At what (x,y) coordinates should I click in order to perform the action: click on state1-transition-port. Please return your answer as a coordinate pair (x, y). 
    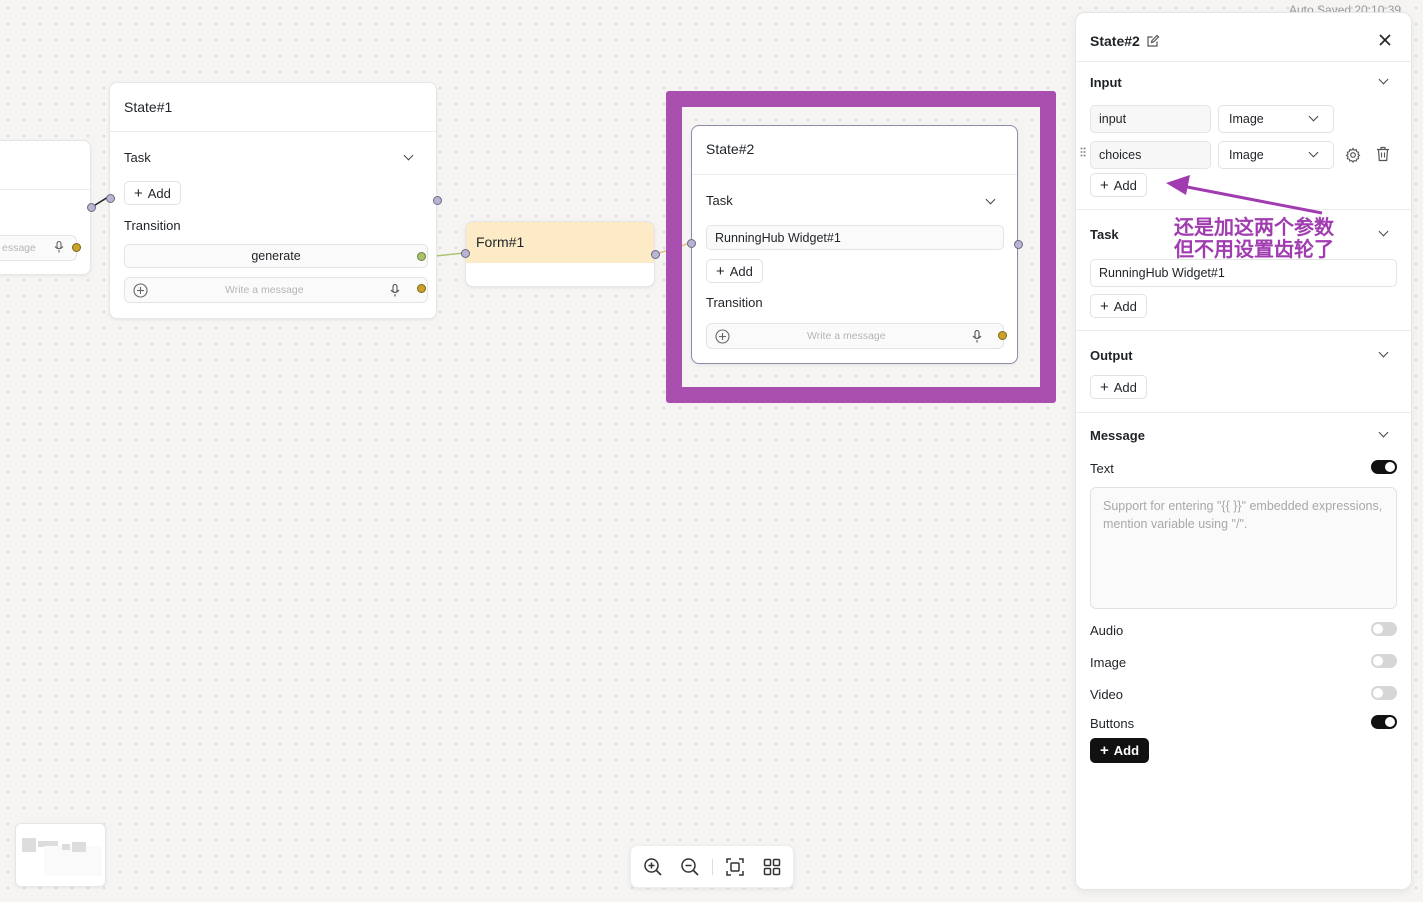
    Looking at the image, I should click on (421, 256).